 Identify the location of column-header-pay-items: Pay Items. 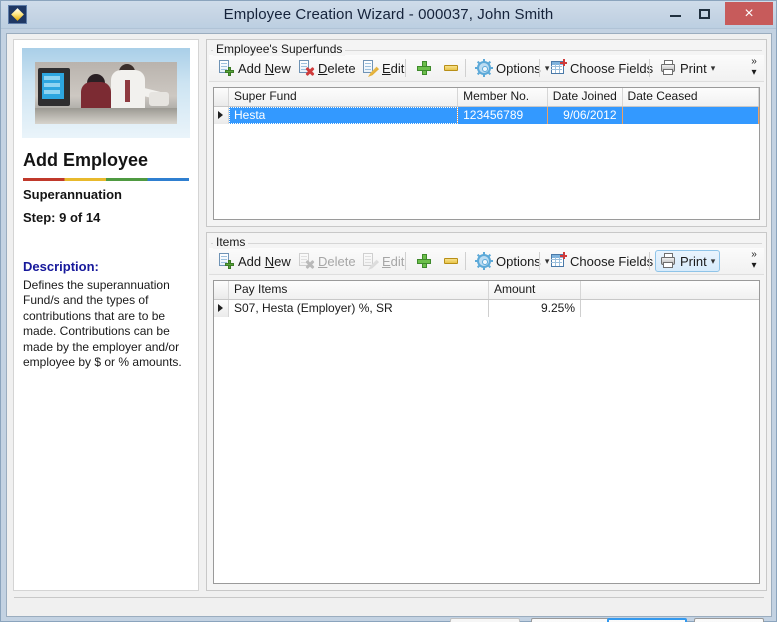
(359, 290).